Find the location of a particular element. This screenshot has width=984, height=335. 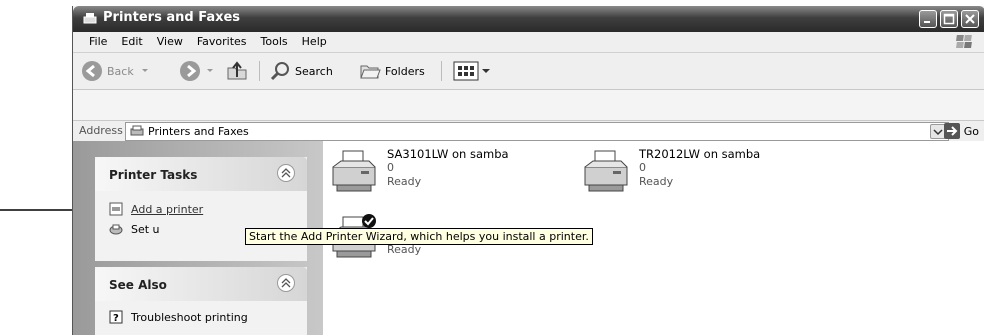

fax-icon is located at coordinates (116, 229).